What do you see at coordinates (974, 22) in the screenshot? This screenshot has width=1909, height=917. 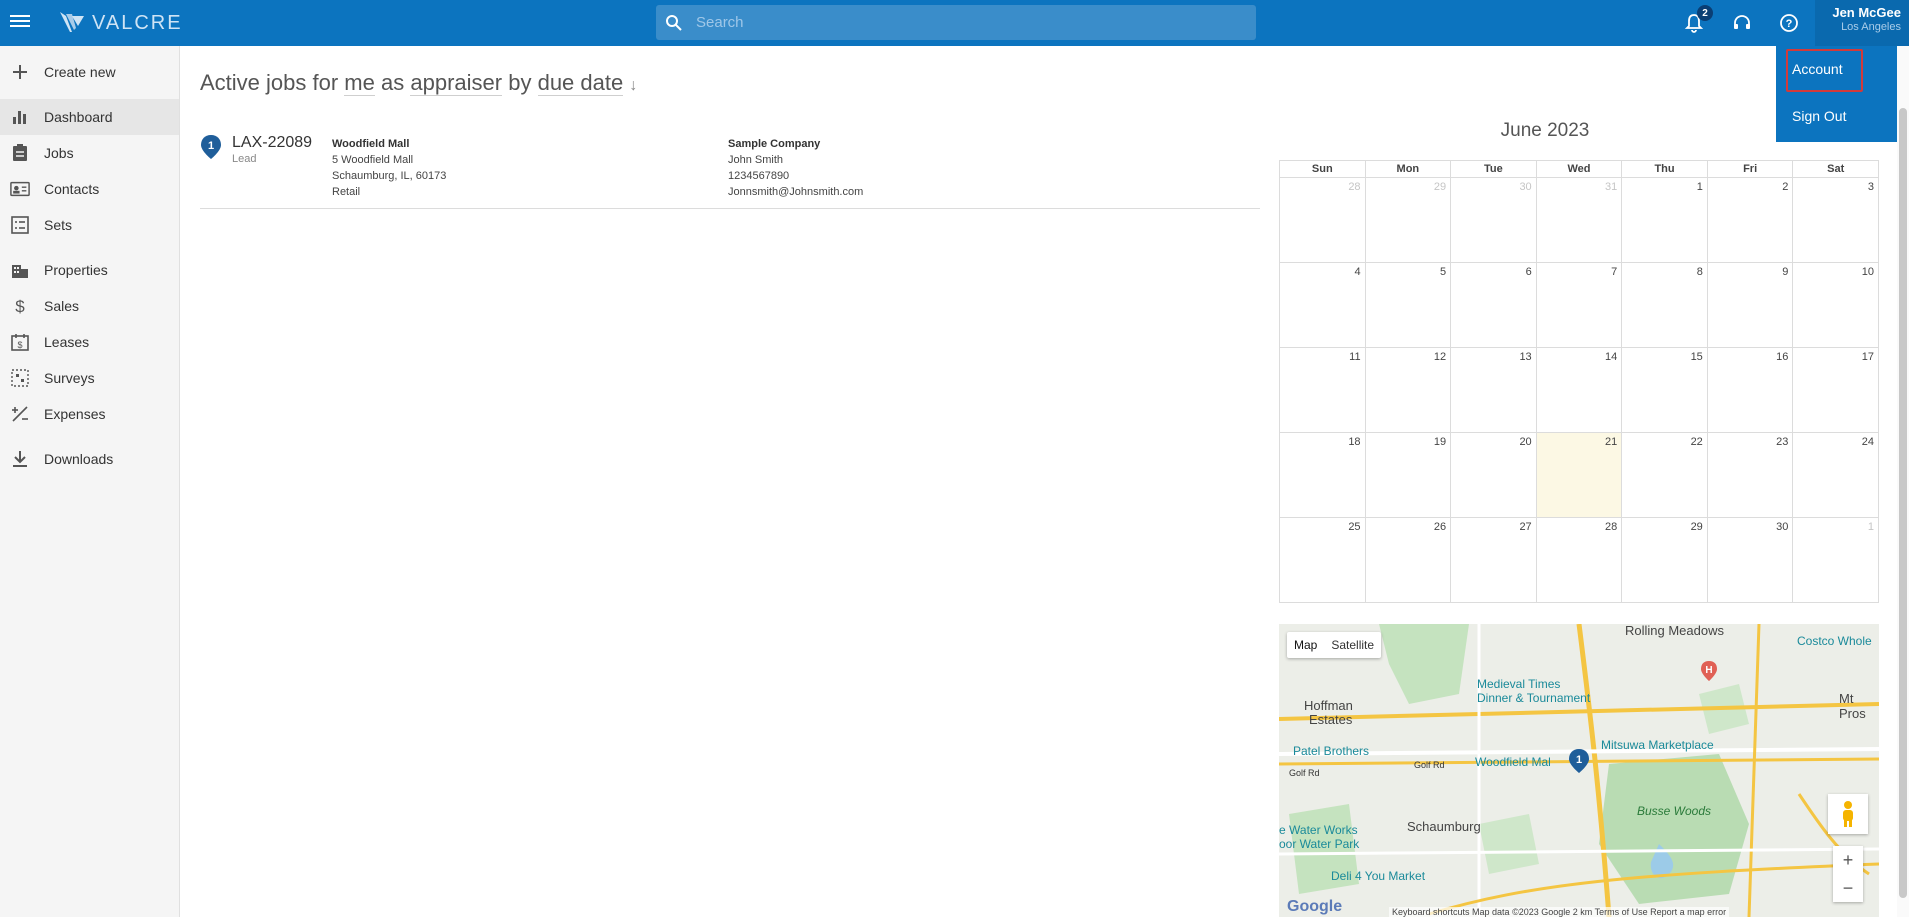 I see `search-input` at bounding box center [974, 22].